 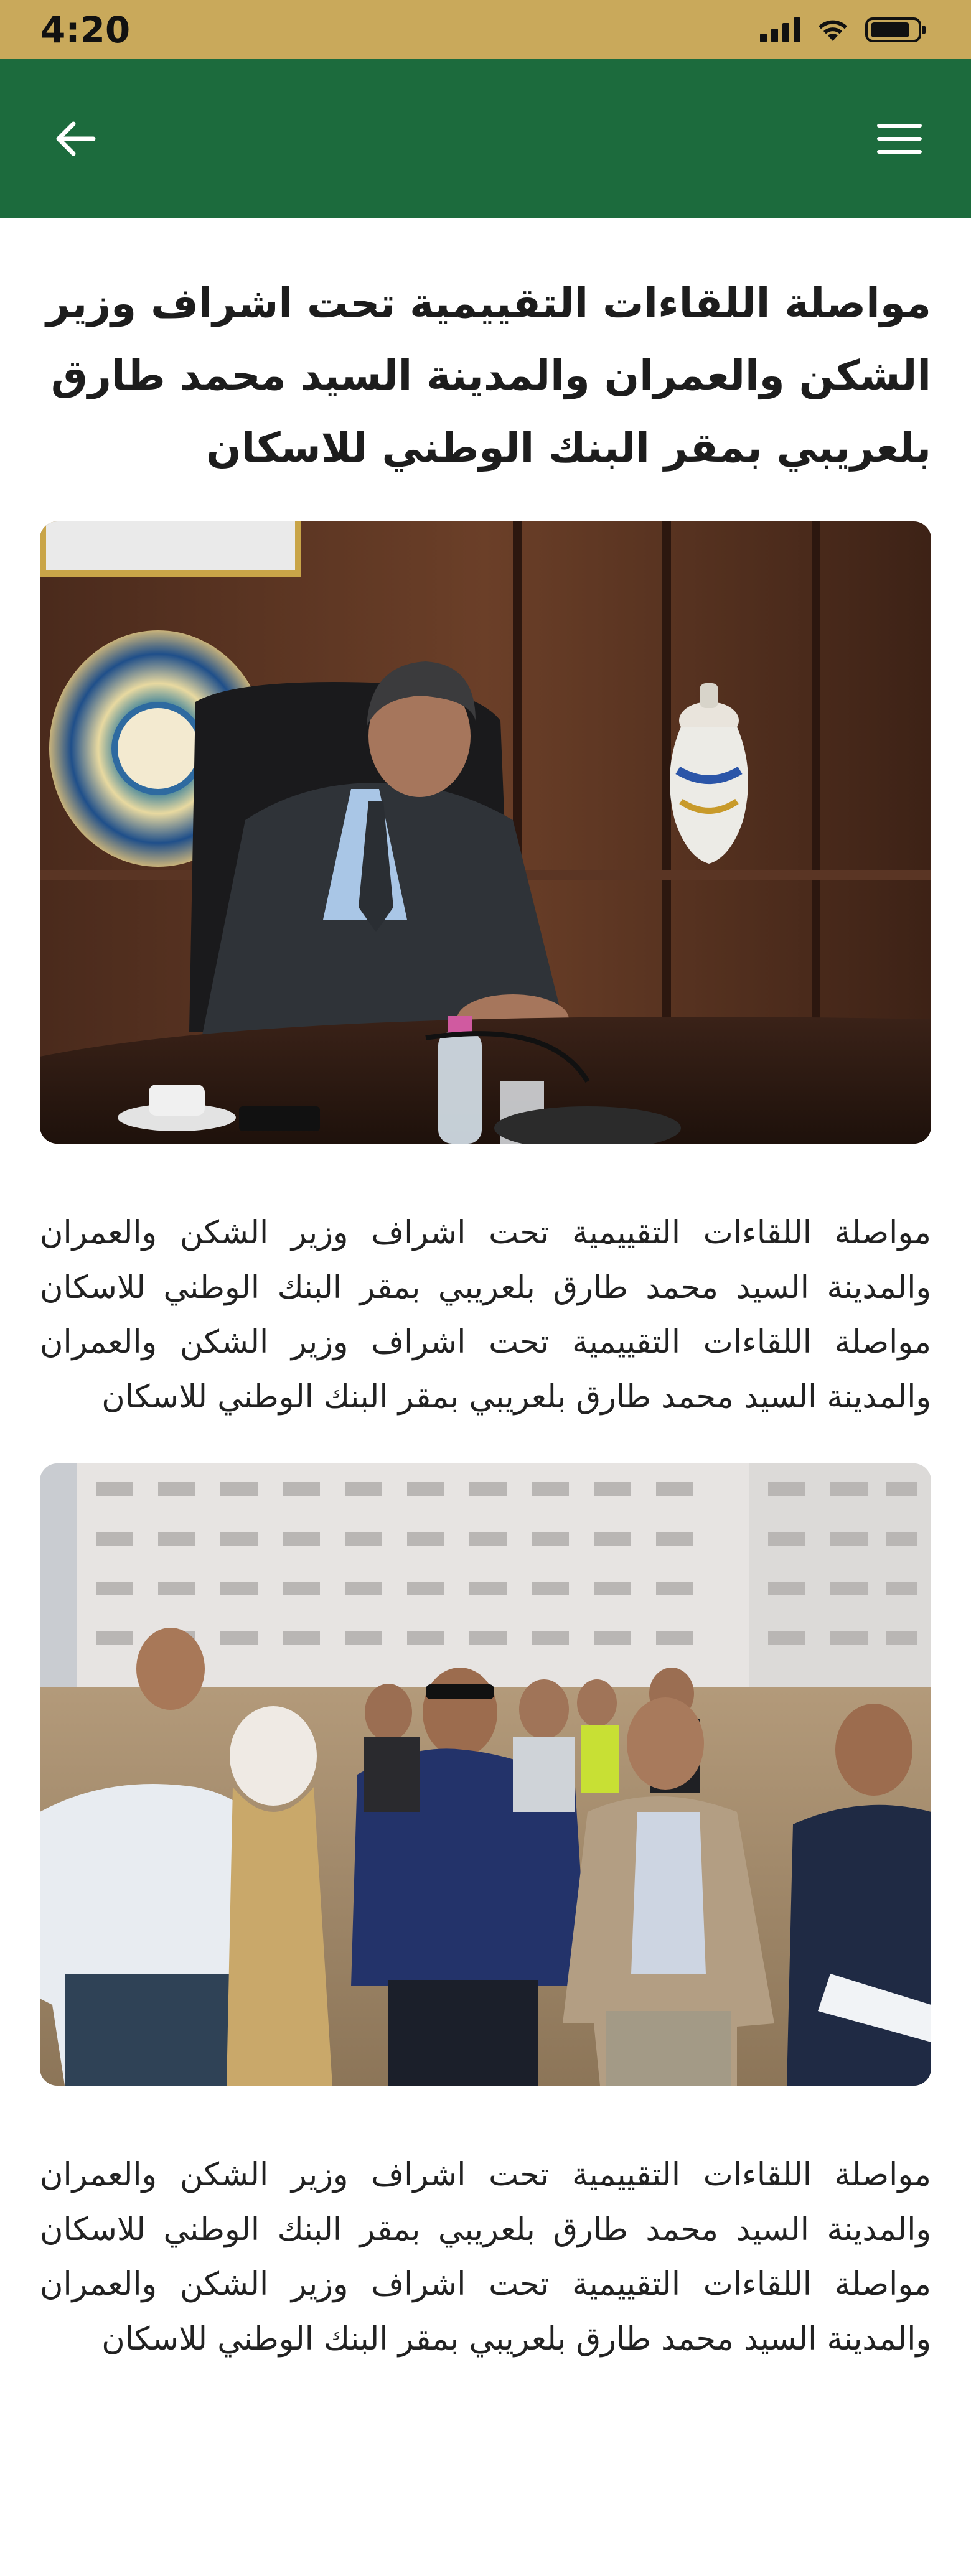 I want to click on battery-icon, so click(x=896, y=30).